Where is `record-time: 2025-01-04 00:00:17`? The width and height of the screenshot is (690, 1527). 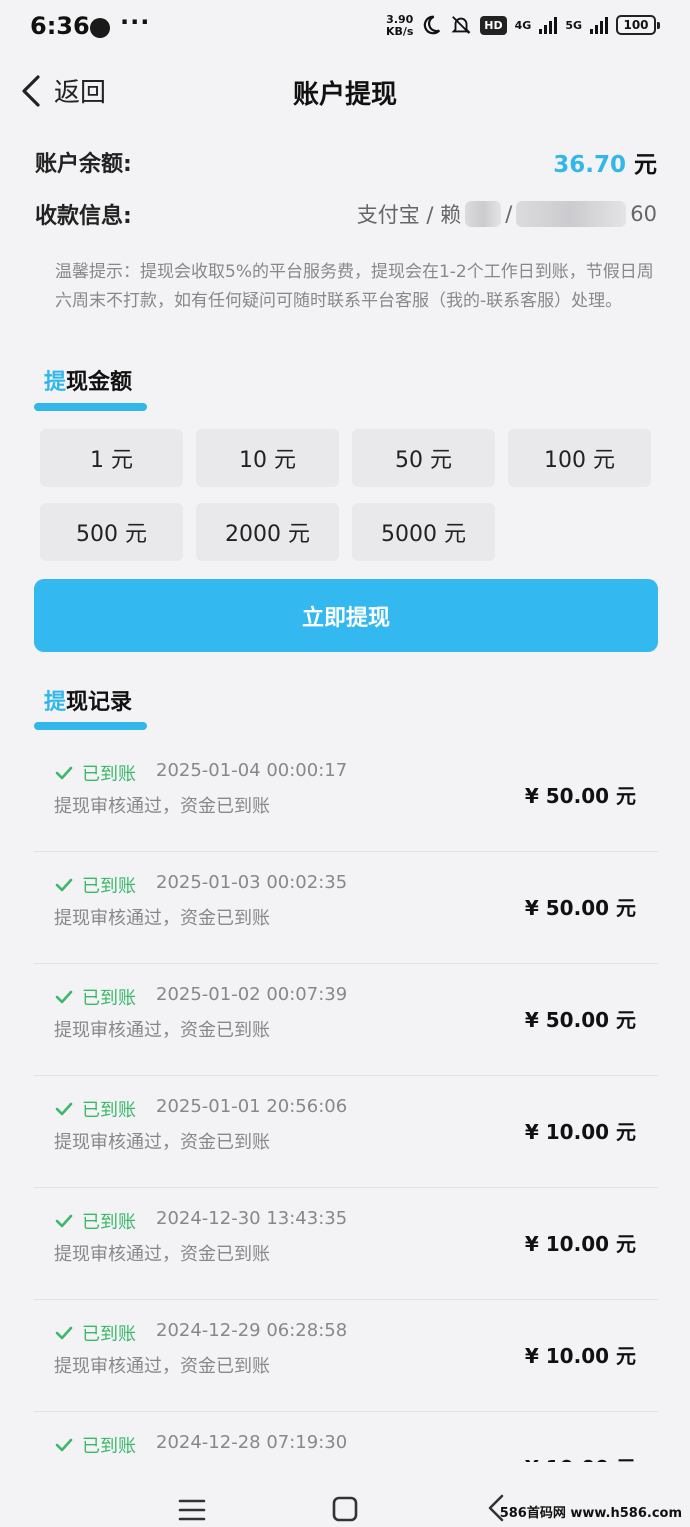
record-time: 2025-01-04 00:00:17 is located at coordinates (252, 770).